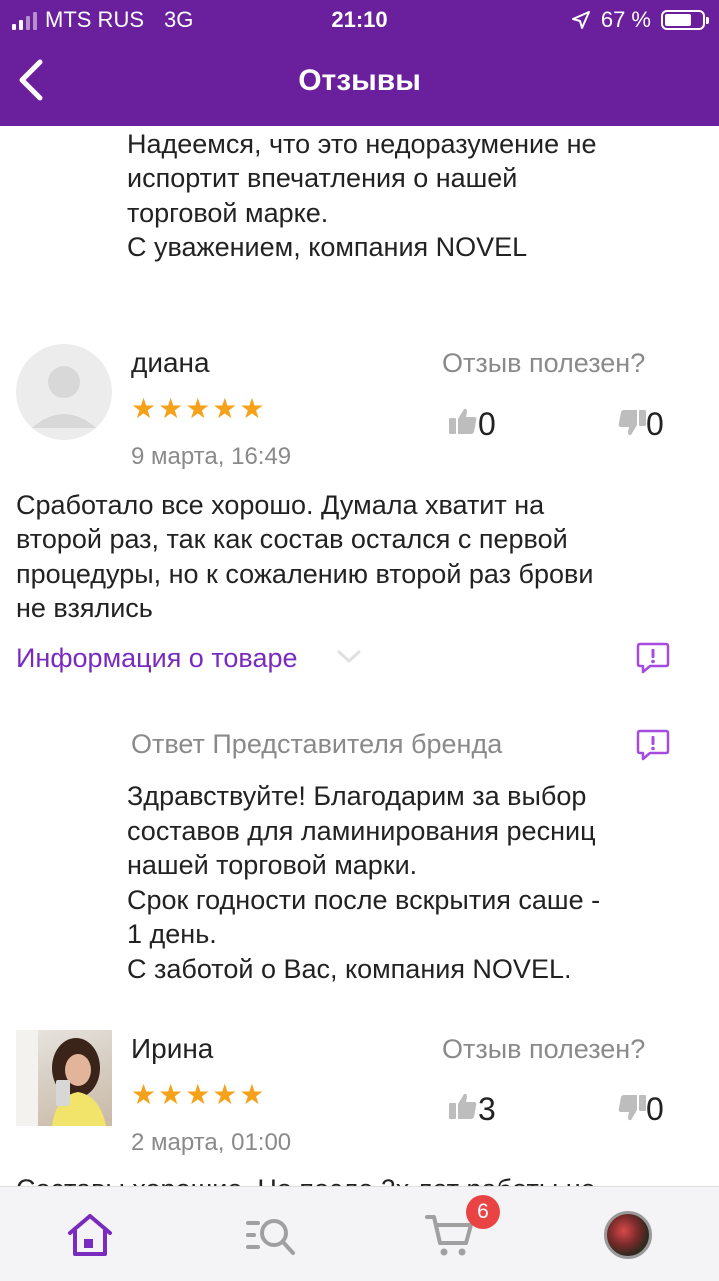 Image resolution: width=719 pixels, height=1281 pixels. Describe the element at coordinates (625, 19) in the screenshot. I see `battery-percent: 67 %` at that location.